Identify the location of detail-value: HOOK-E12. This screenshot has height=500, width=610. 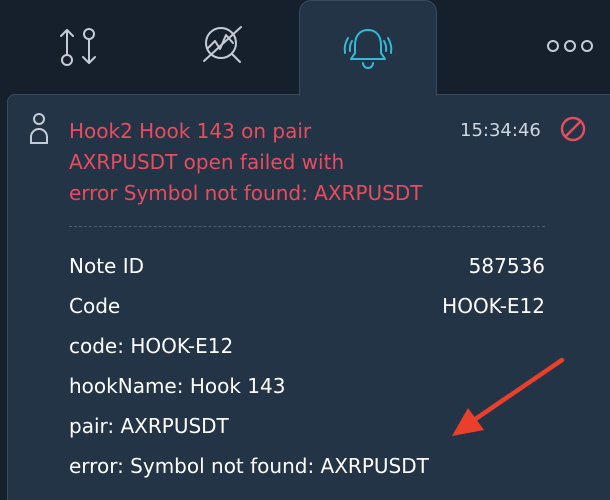
(493, 306).